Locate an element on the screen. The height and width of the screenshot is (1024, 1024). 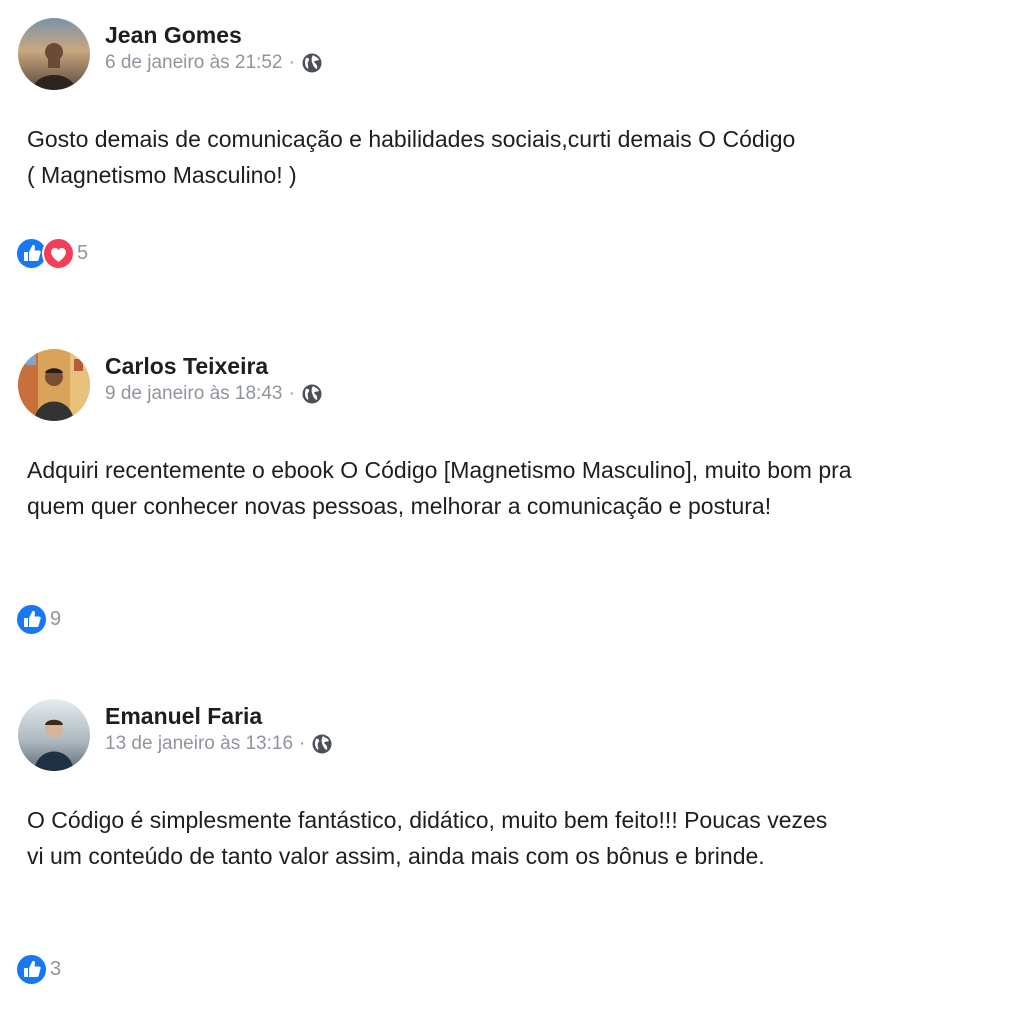
reaction-count: 5 is located at coordinates (82, 253).